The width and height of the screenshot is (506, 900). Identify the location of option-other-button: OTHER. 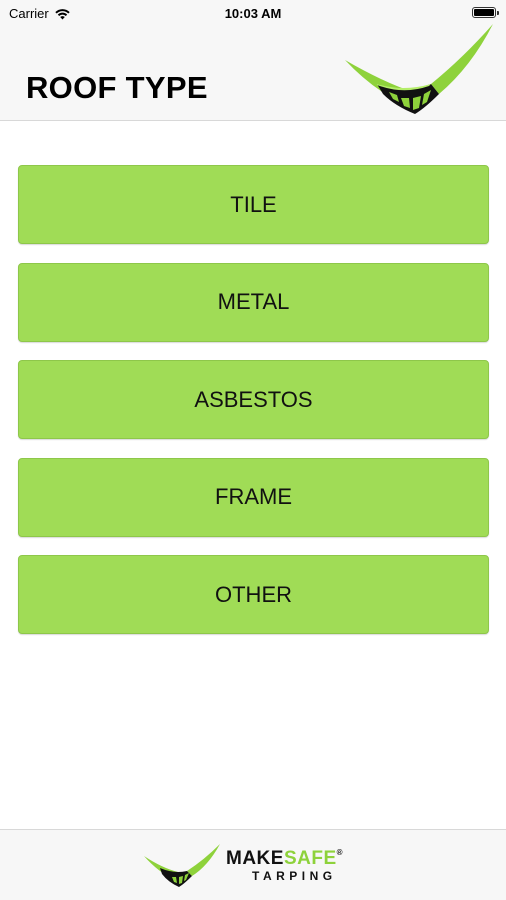
(253, 594).